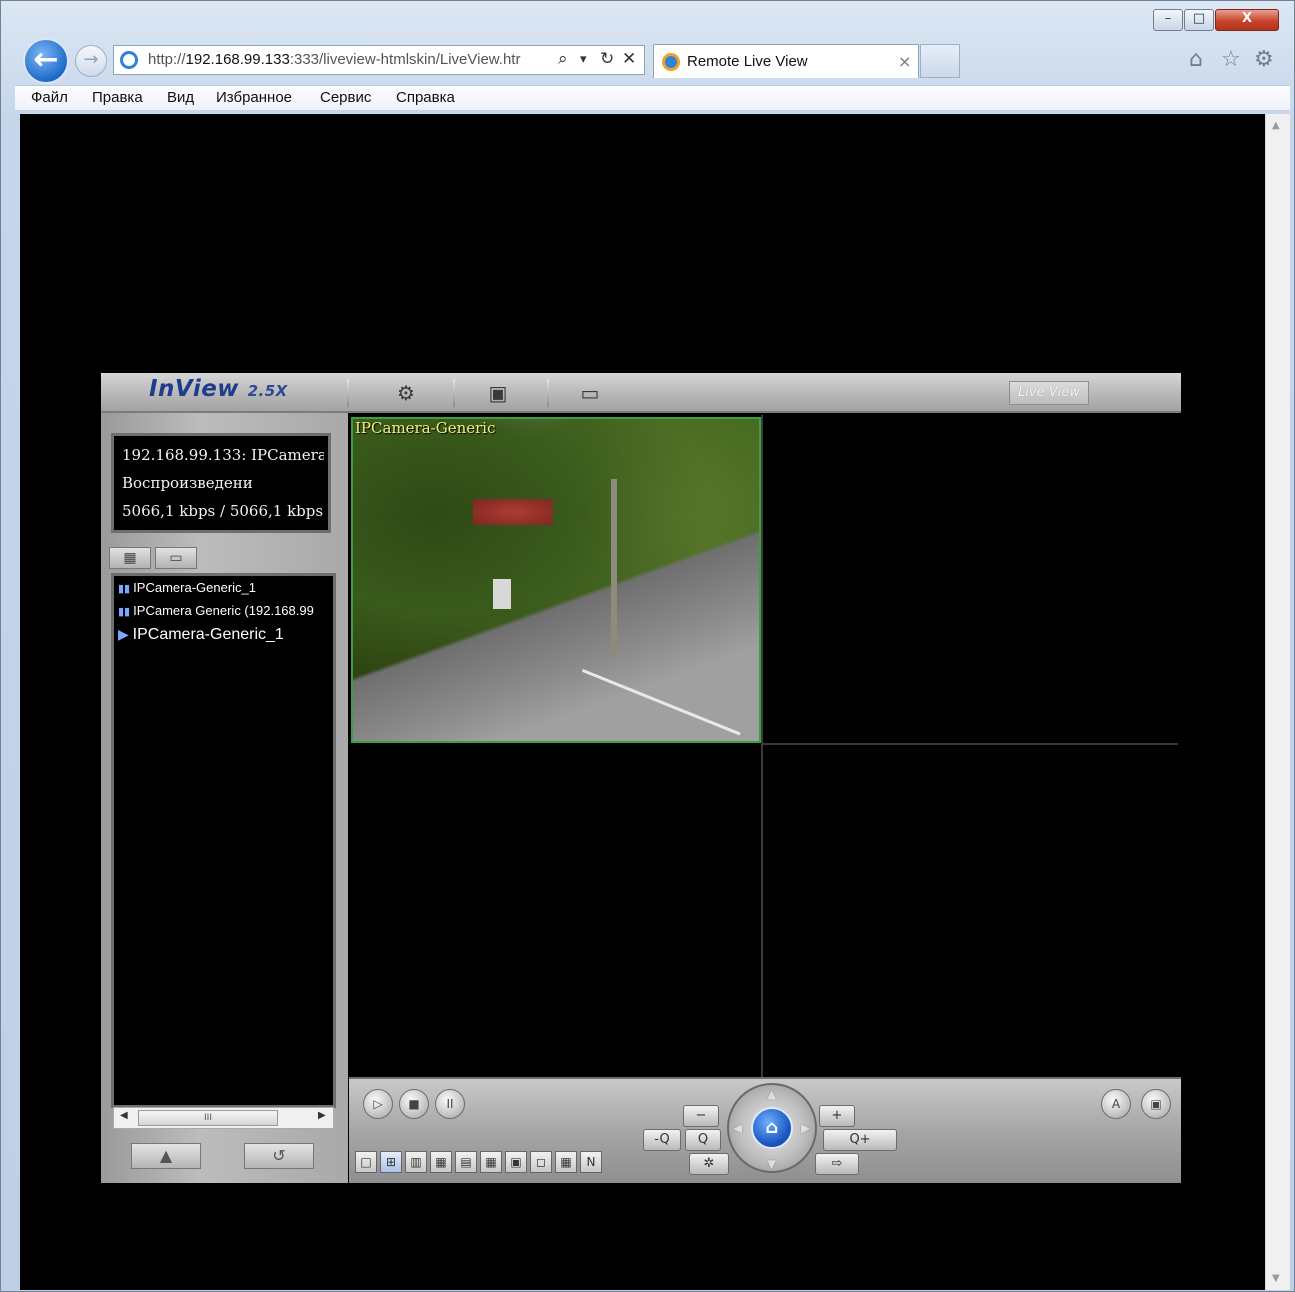 The height and width of the screenshot is (1292, 1295). I want to click on inview-toolbar: InView 2.5X ⚙ ▣ ▭ Live View, so click(641, 393).